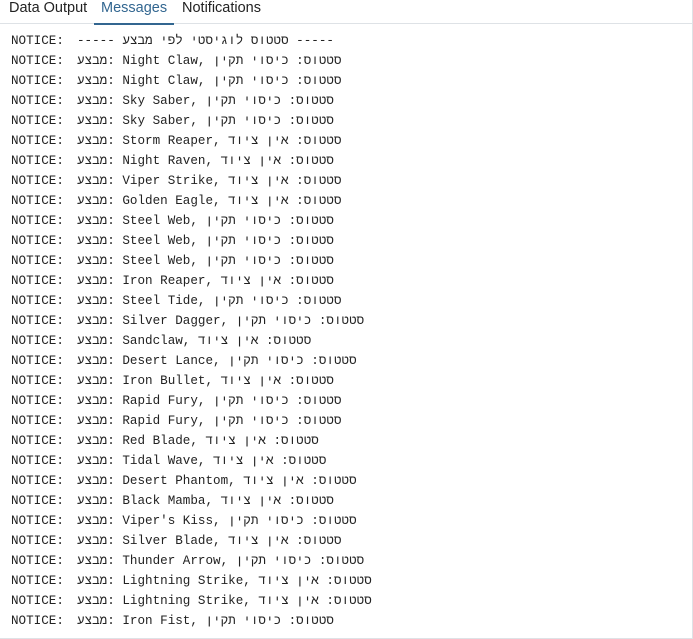  Describe the element at coordinates (205, 161) in the screenshot. I see `message-text: מבצע: Night Raven, סטטוס: אין ציוד` at that location.